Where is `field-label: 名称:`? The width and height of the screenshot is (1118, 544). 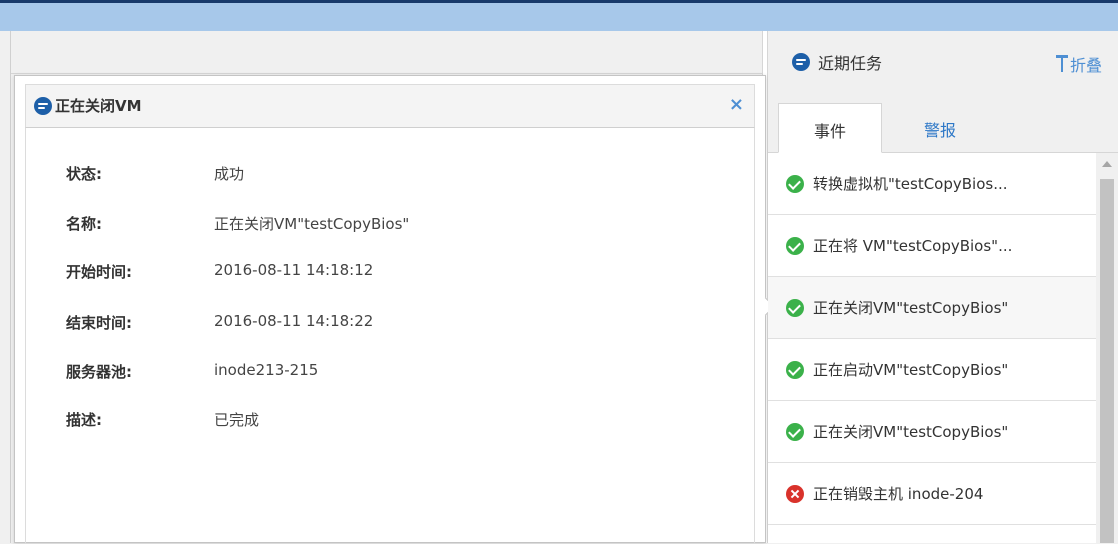 field-label: 名称: is located at coordinates (84, 224).